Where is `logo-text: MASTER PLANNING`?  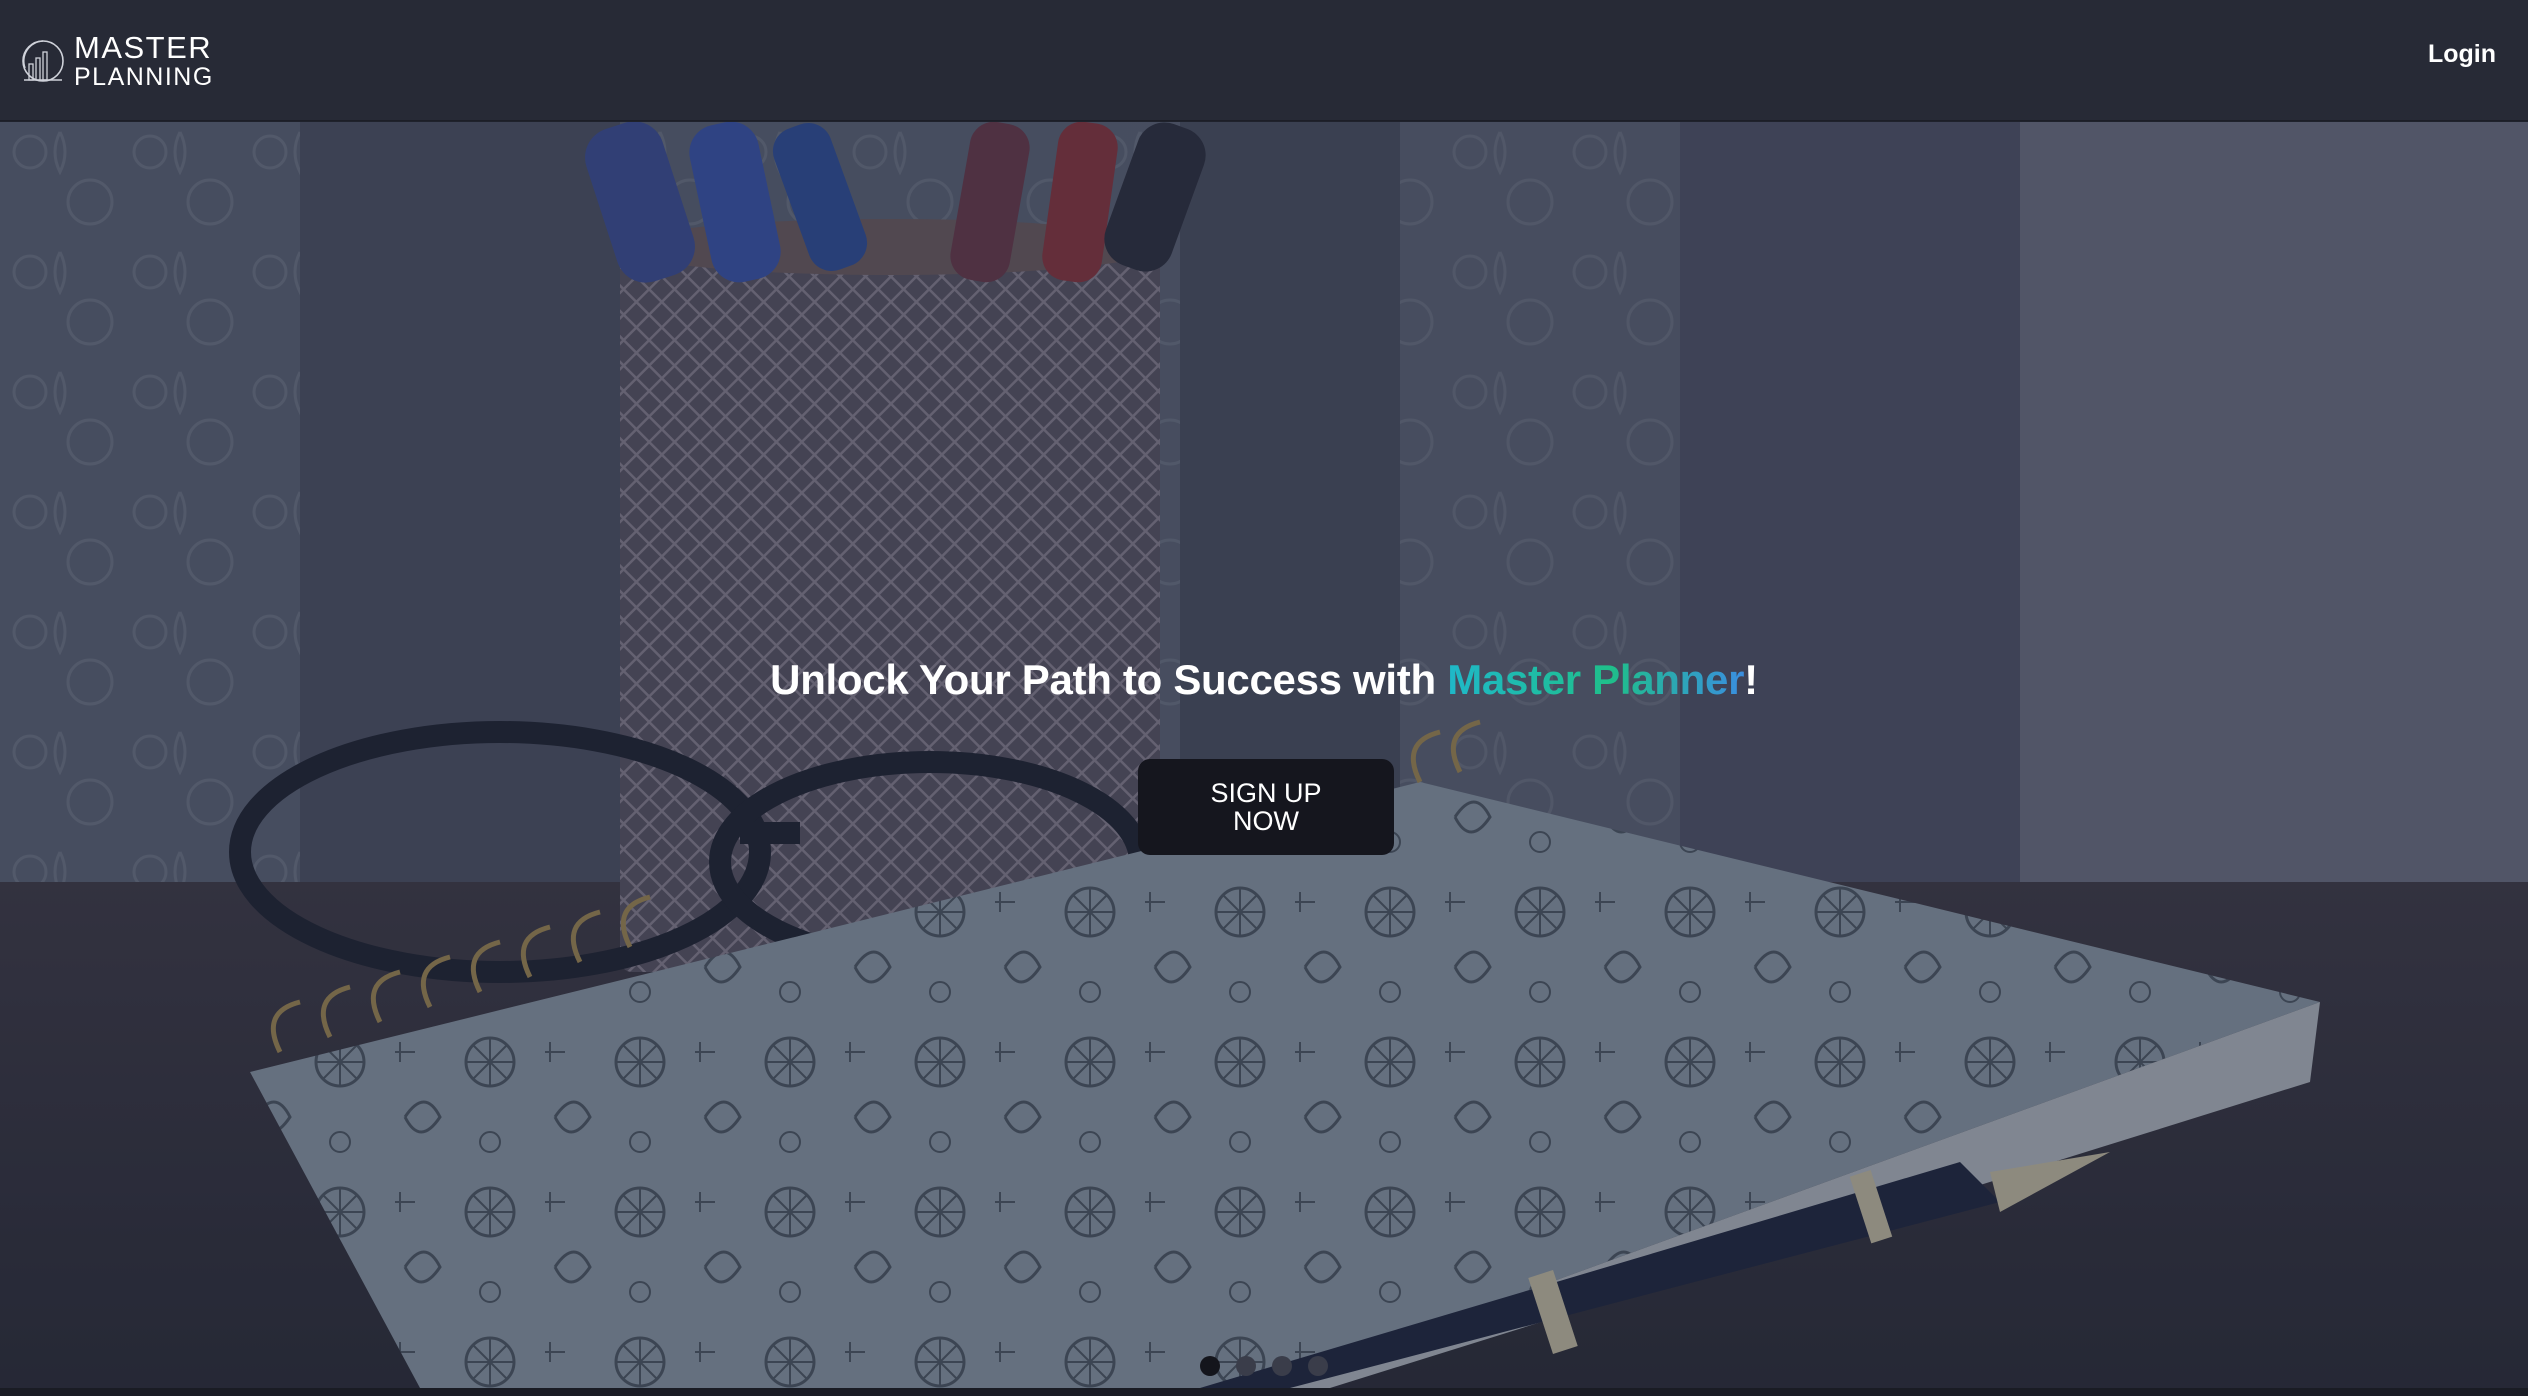 logo-text: MASTER PLANNING is located at coordinates (144, 61).